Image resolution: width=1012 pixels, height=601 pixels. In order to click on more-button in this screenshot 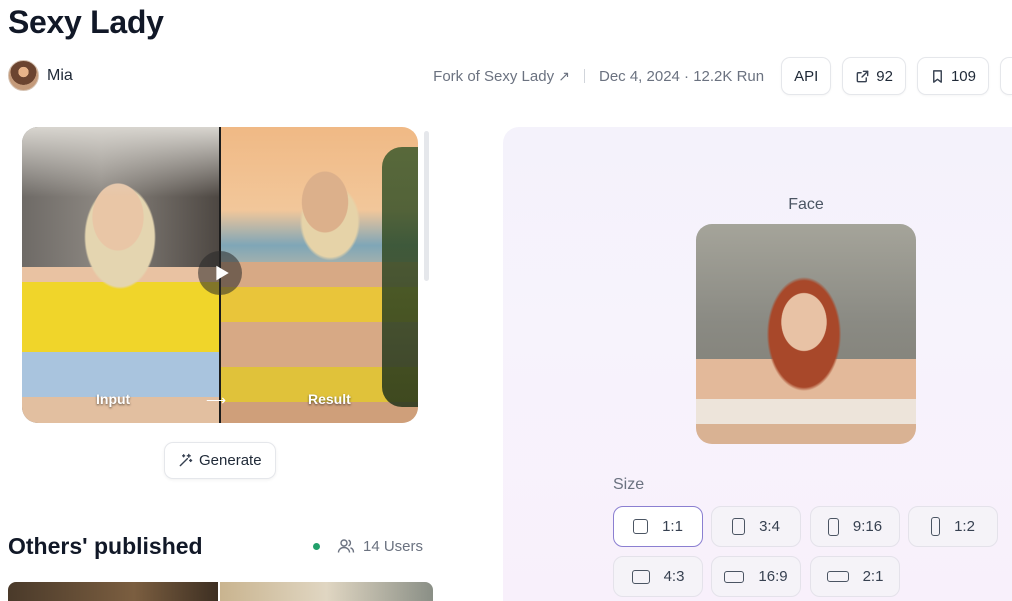, I will do `click(1006, 76)`.